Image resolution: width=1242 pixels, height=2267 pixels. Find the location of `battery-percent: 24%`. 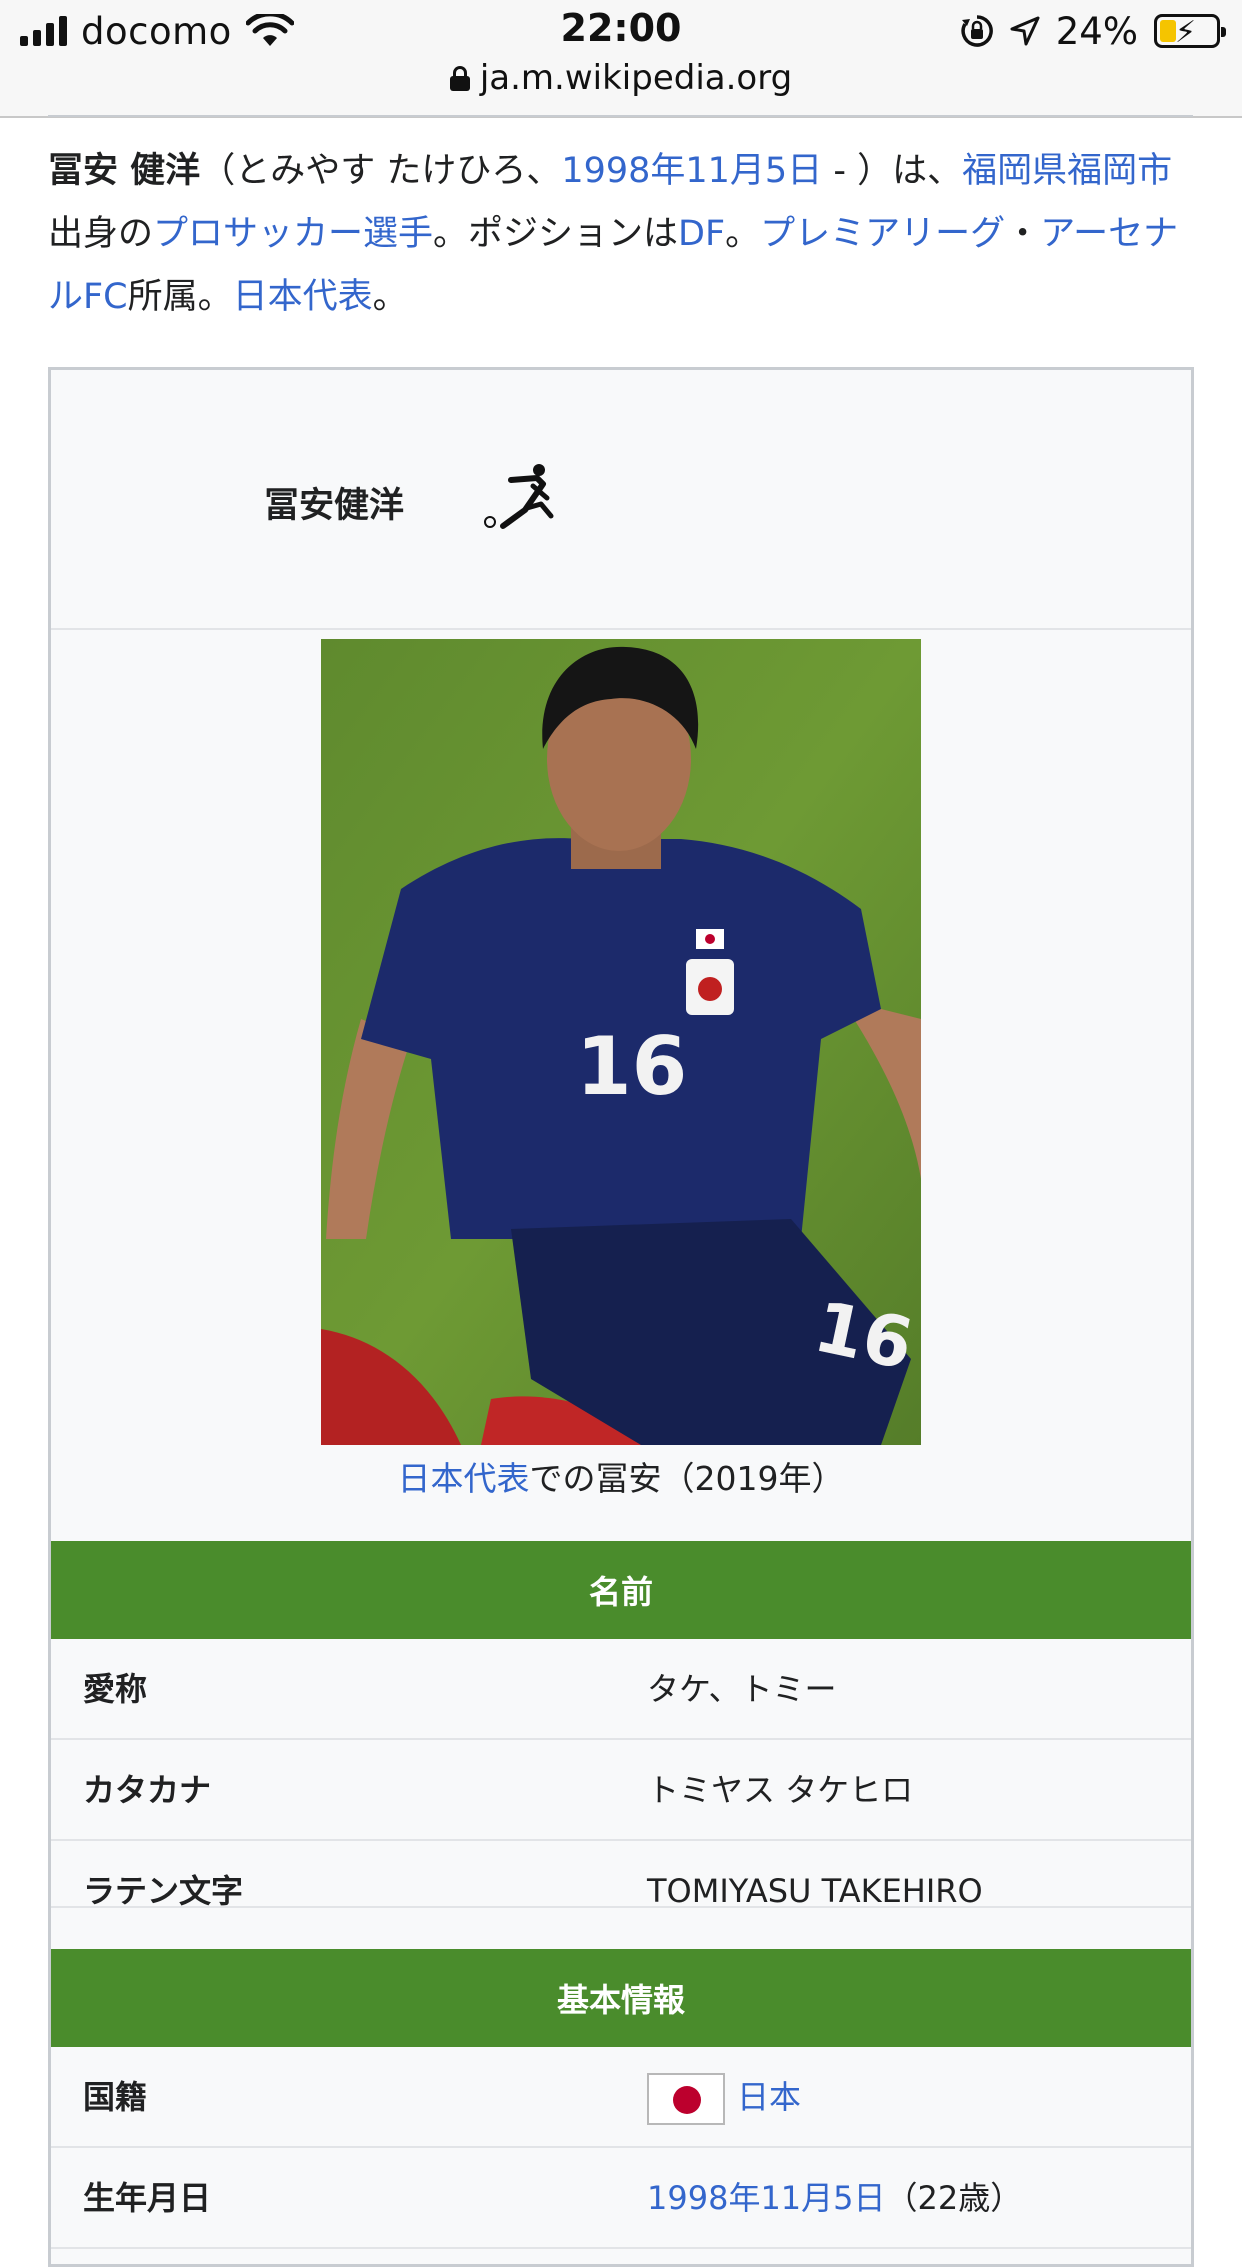

battery-percent: 24% is located at coordinates (1096, 31).